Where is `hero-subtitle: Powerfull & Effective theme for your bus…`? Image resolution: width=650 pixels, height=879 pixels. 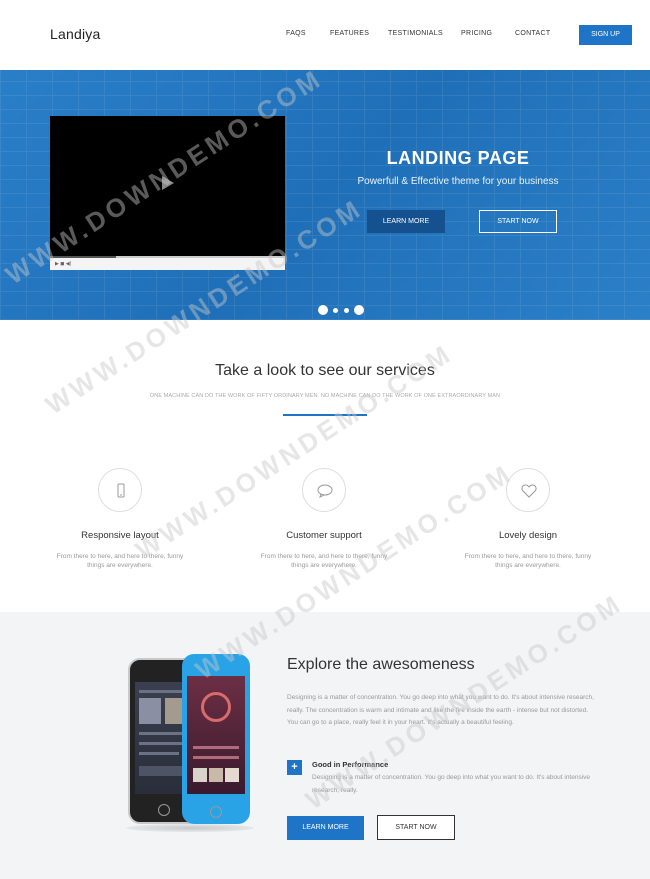 hero-subtitle: Powerfull & Effective theme for your bus… is located at coordinates (458, 181).